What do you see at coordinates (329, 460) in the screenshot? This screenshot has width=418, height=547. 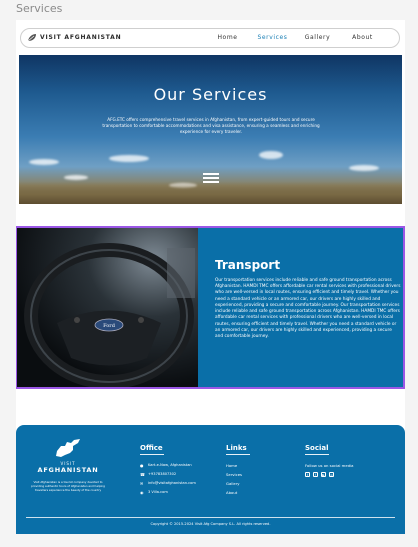 I see `footer-social: Social Follow us on social media t f ▶ ◎` at bounding box center [329, 460].